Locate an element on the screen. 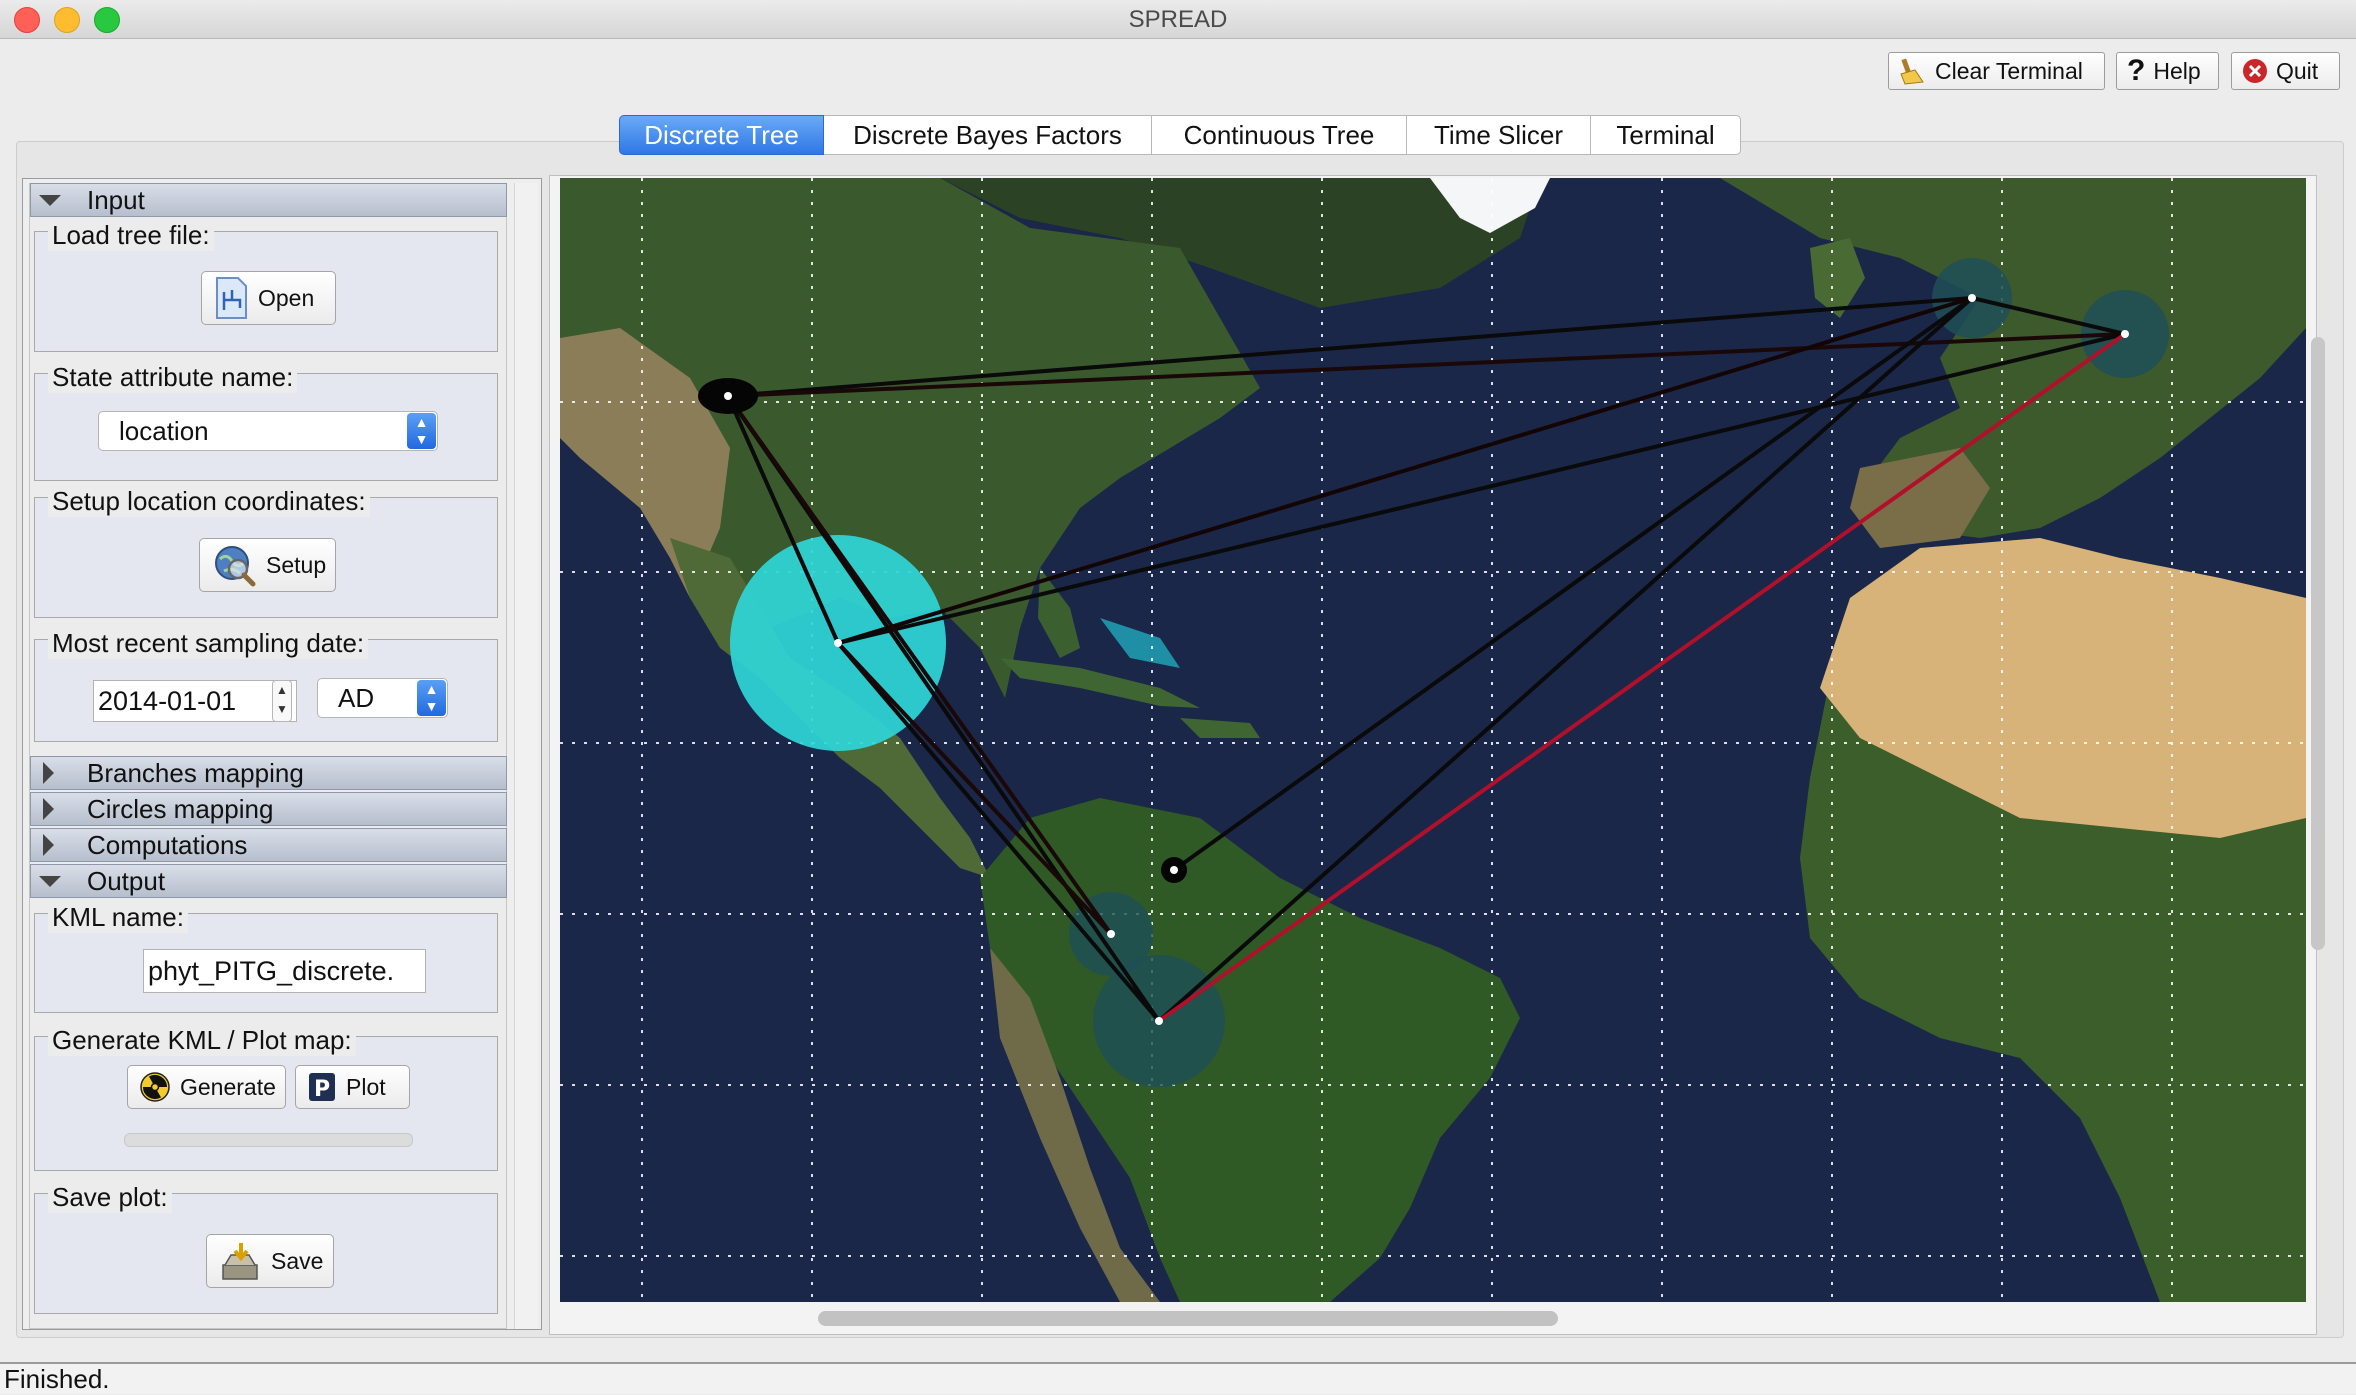 The width and height of the screenshot is (2356, 1395). setup-location-group: Setup location coordinates: Setup is located at coordinates (266, 552).